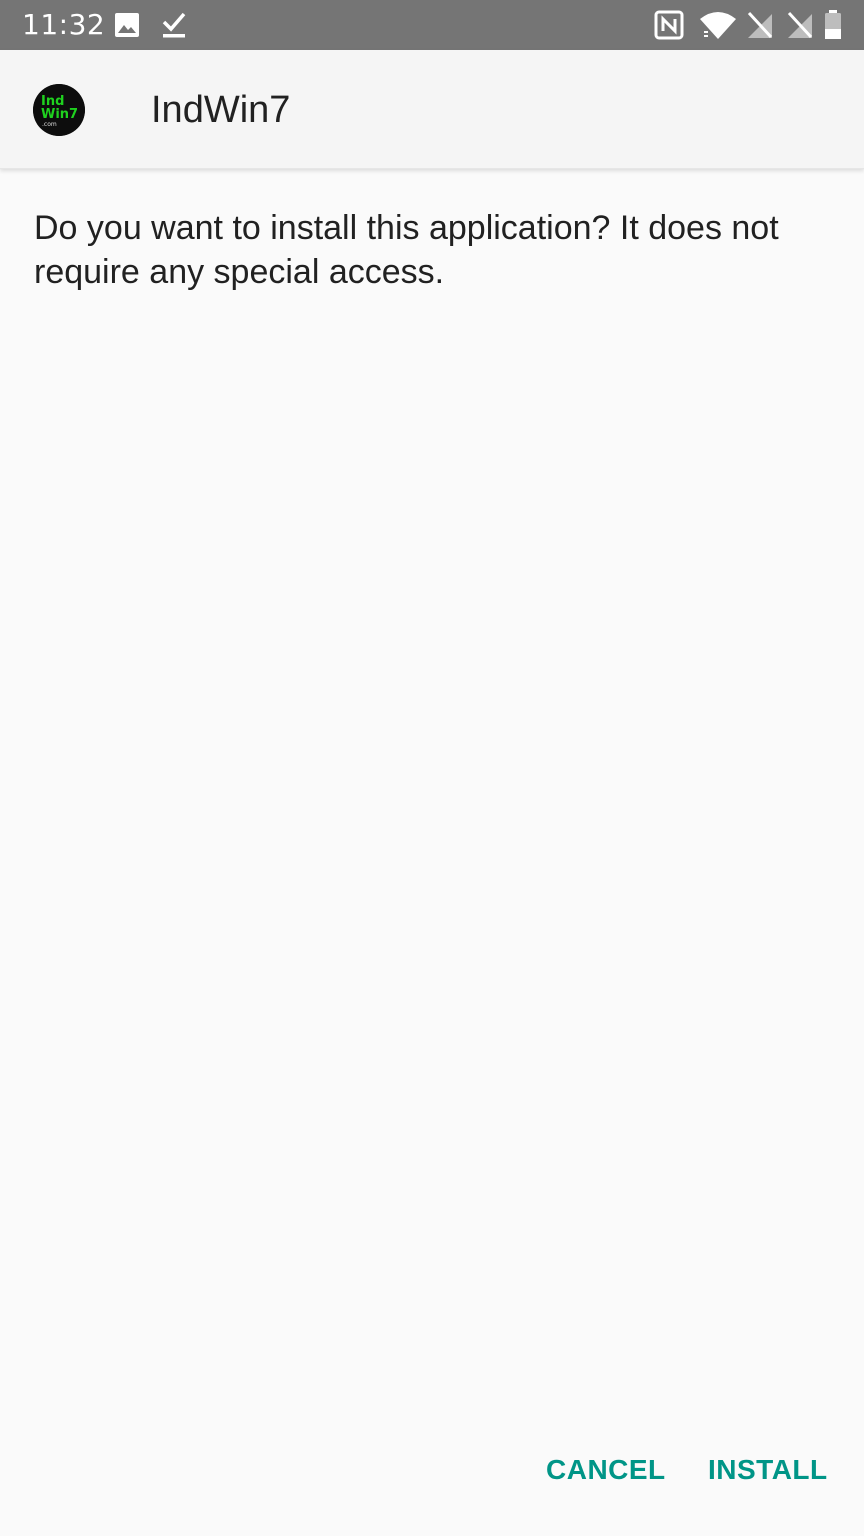  What do you see at coordinates (833, 24) in the screenshot?
I see `battery-icon` at bounding box center [833, 24].